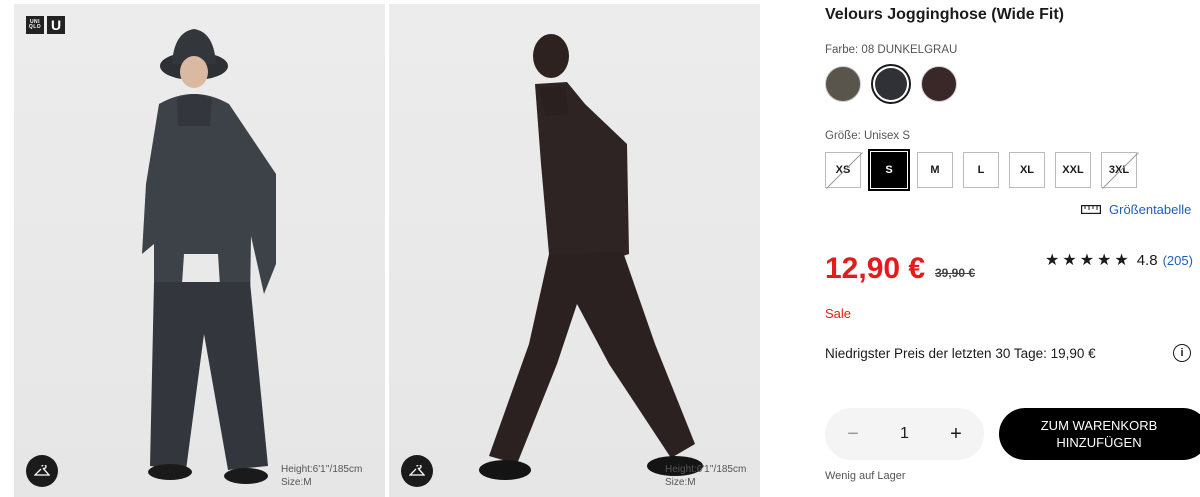  I want to click on quantity-value: 1, so click(904, 434).